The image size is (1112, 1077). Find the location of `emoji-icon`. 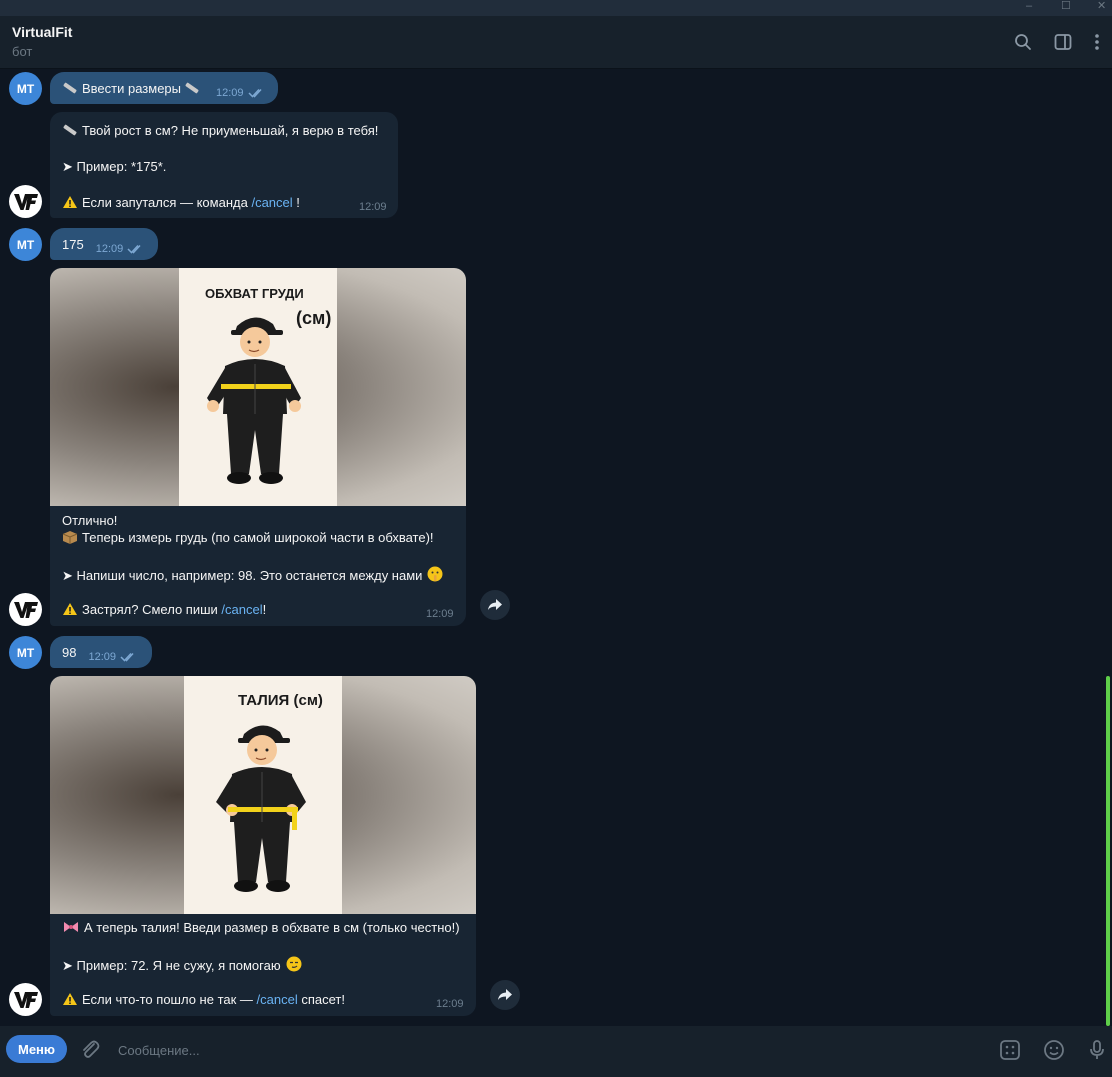

emoji-icon is located at coordinates (1054, 1050).